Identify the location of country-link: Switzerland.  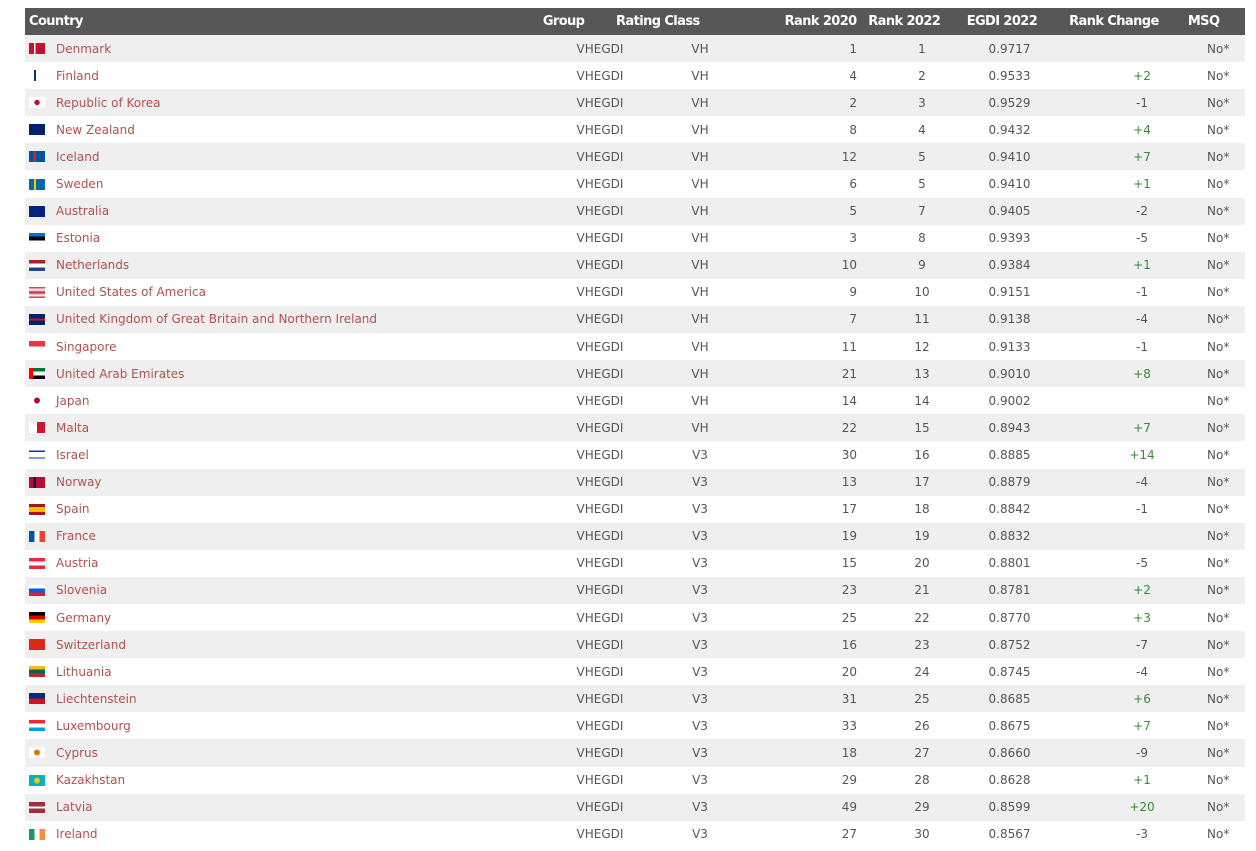
(91, 645).